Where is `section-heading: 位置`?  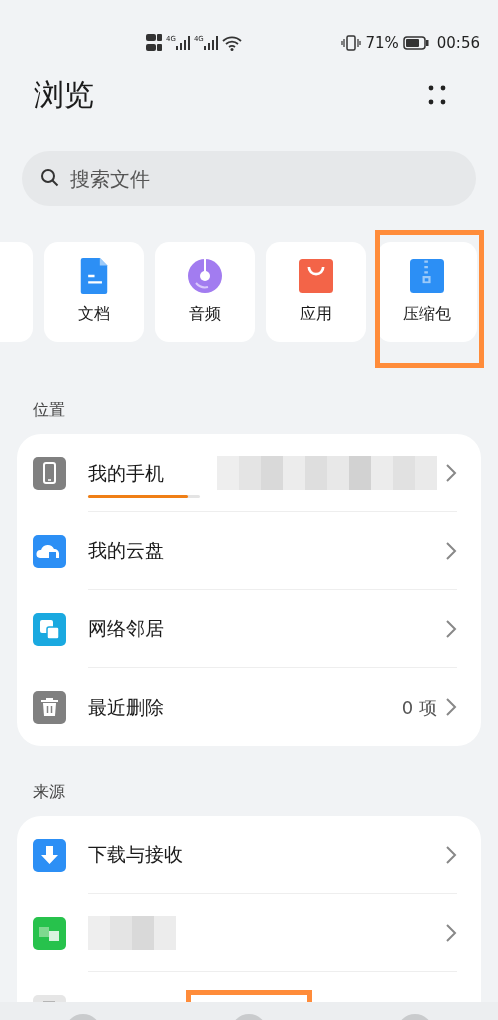 section-heading: 位置 is located at coordinates (49, 410).